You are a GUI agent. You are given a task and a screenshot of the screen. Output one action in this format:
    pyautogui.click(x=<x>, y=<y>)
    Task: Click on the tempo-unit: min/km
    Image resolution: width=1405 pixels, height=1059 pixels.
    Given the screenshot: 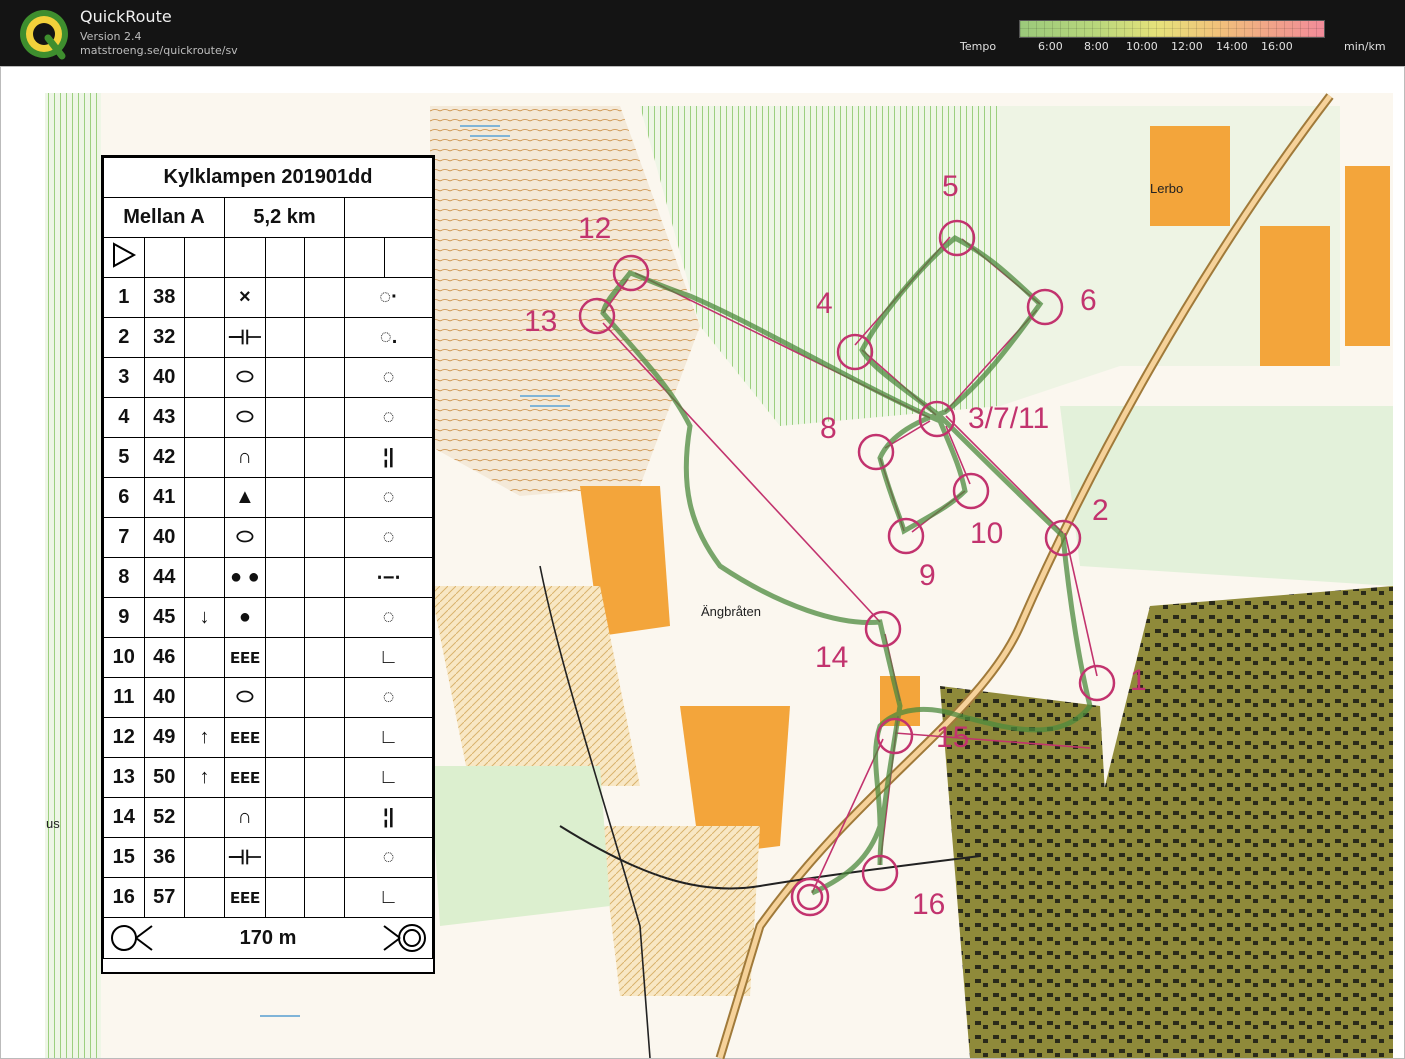 What is the action you would take?
    pyautogui.click(x=1365, y=46)
    